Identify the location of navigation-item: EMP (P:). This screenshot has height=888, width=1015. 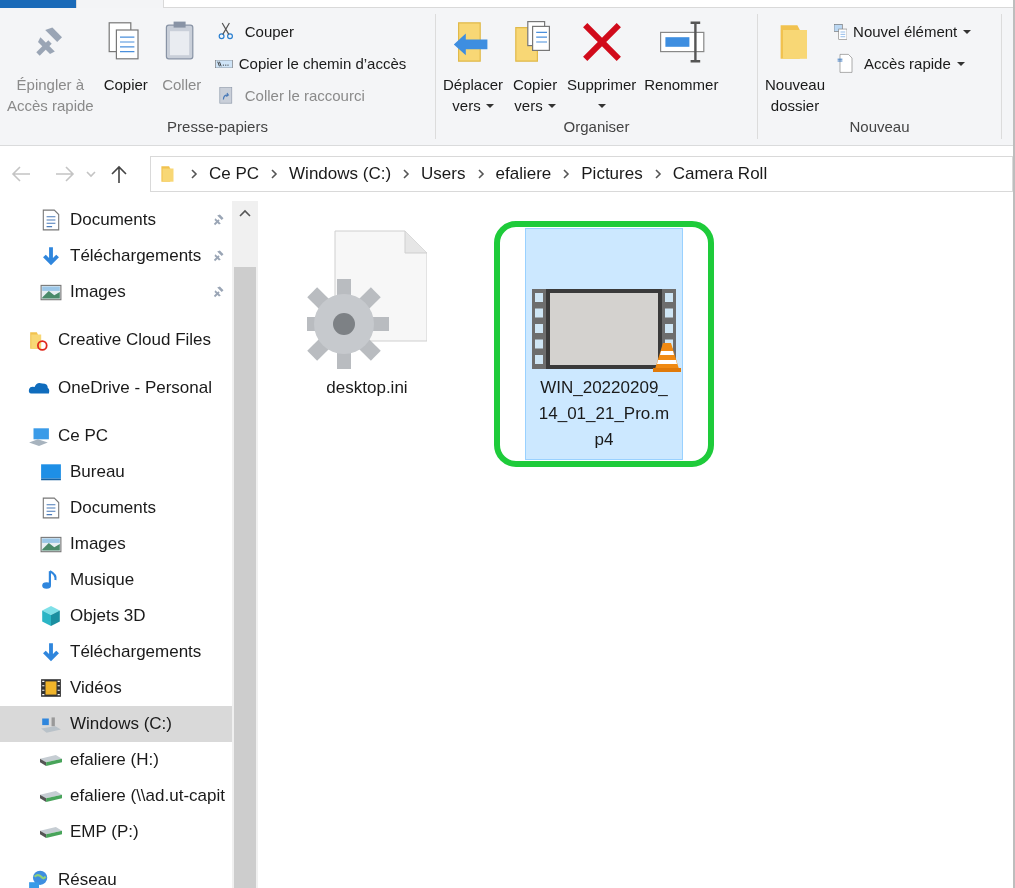
(116, 832).